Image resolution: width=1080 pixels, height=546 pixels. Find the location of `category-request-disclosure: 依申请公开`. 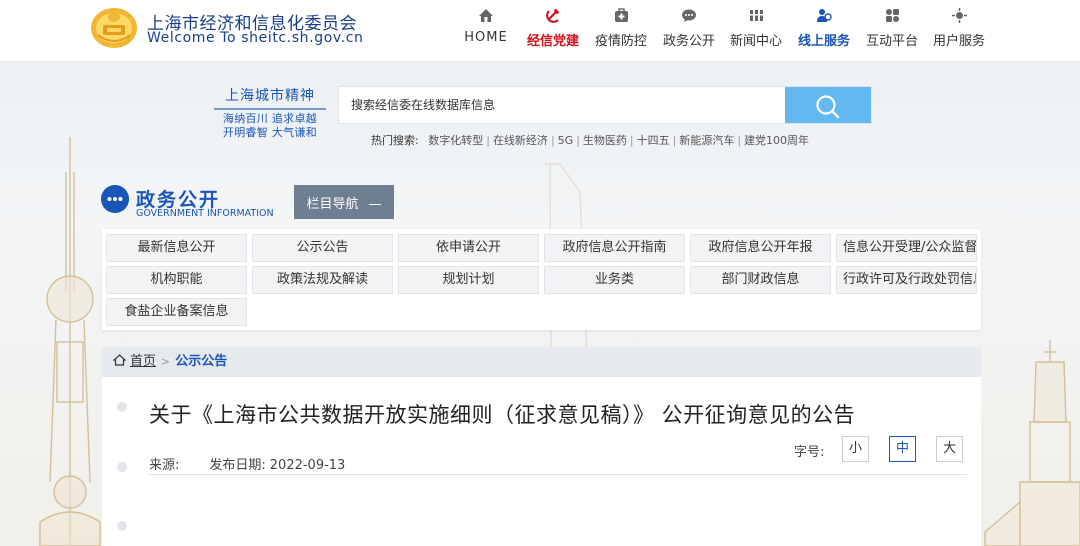

category-request-disclosure: 依申请公开 is located at coordinates (468, 248).